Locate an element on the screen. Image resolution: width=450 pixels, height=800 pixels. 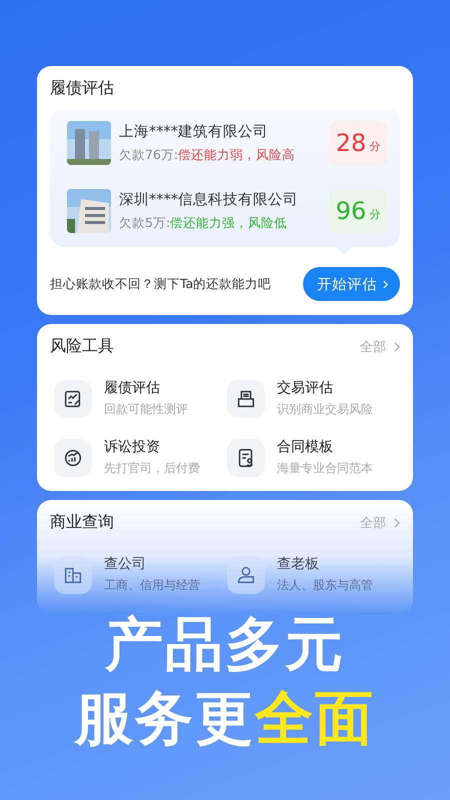
debt-amount: 欠款76万: is located at coordinates (148, 154).